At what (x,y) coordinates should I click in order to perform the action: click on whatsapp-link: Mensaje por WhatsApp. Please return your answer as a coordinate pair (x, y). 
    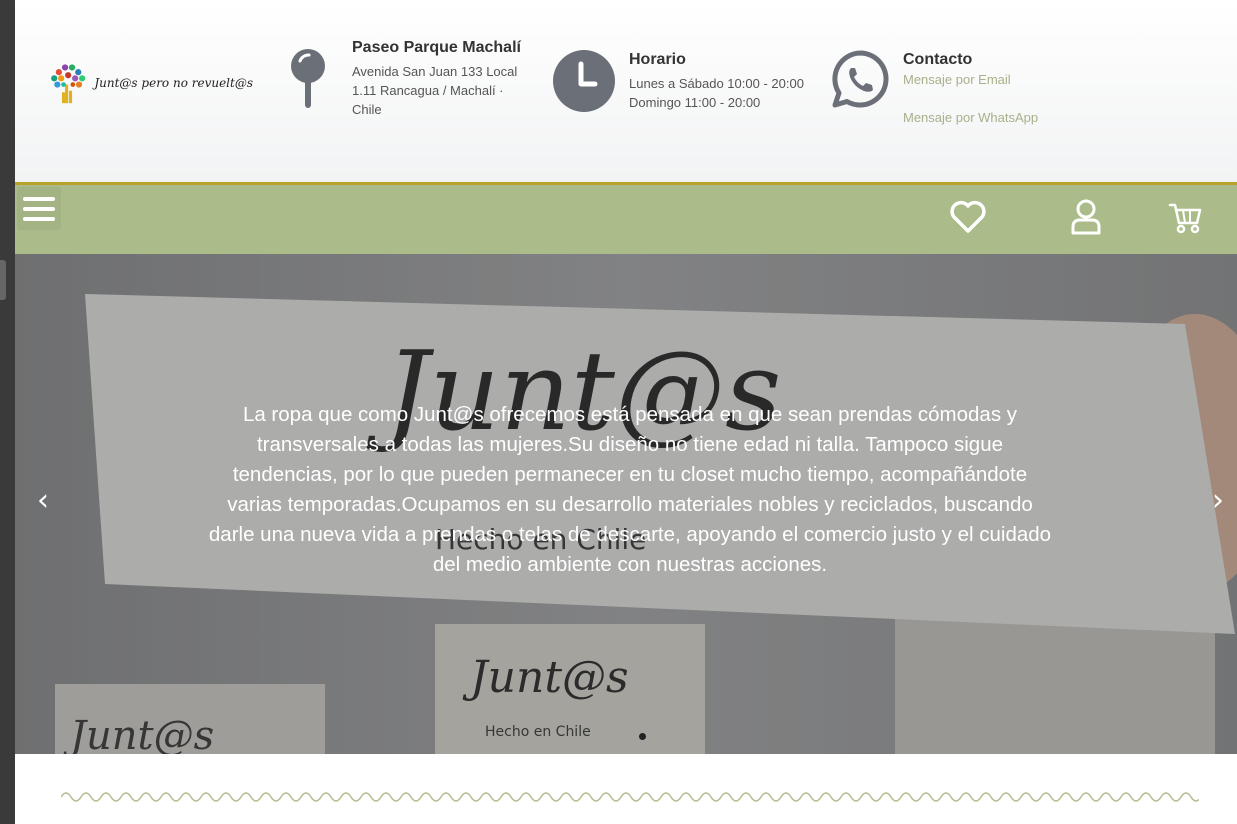
    Looking at the image, I should click on (970, 117).